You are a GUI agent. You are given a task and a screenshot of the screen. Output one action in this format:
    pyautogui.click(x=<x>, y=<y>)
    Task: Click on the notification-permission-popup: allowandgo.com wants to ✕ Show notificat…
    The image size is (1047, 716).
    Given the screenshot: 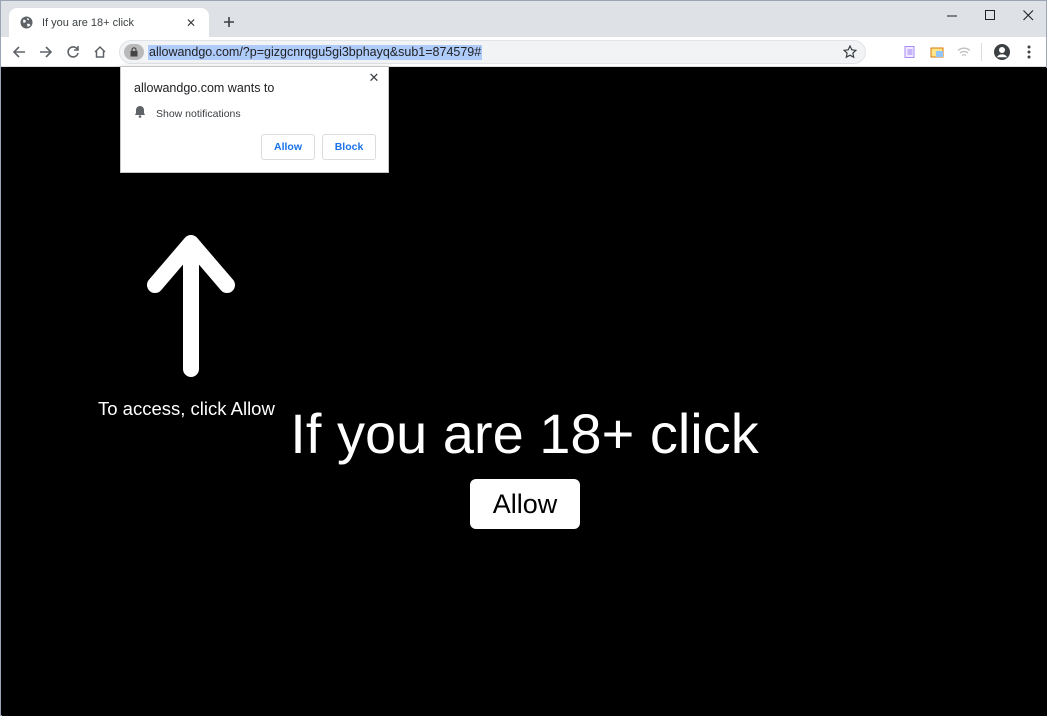 What is the action you would take?
    pyautogui.click(x=254, y=119)
    